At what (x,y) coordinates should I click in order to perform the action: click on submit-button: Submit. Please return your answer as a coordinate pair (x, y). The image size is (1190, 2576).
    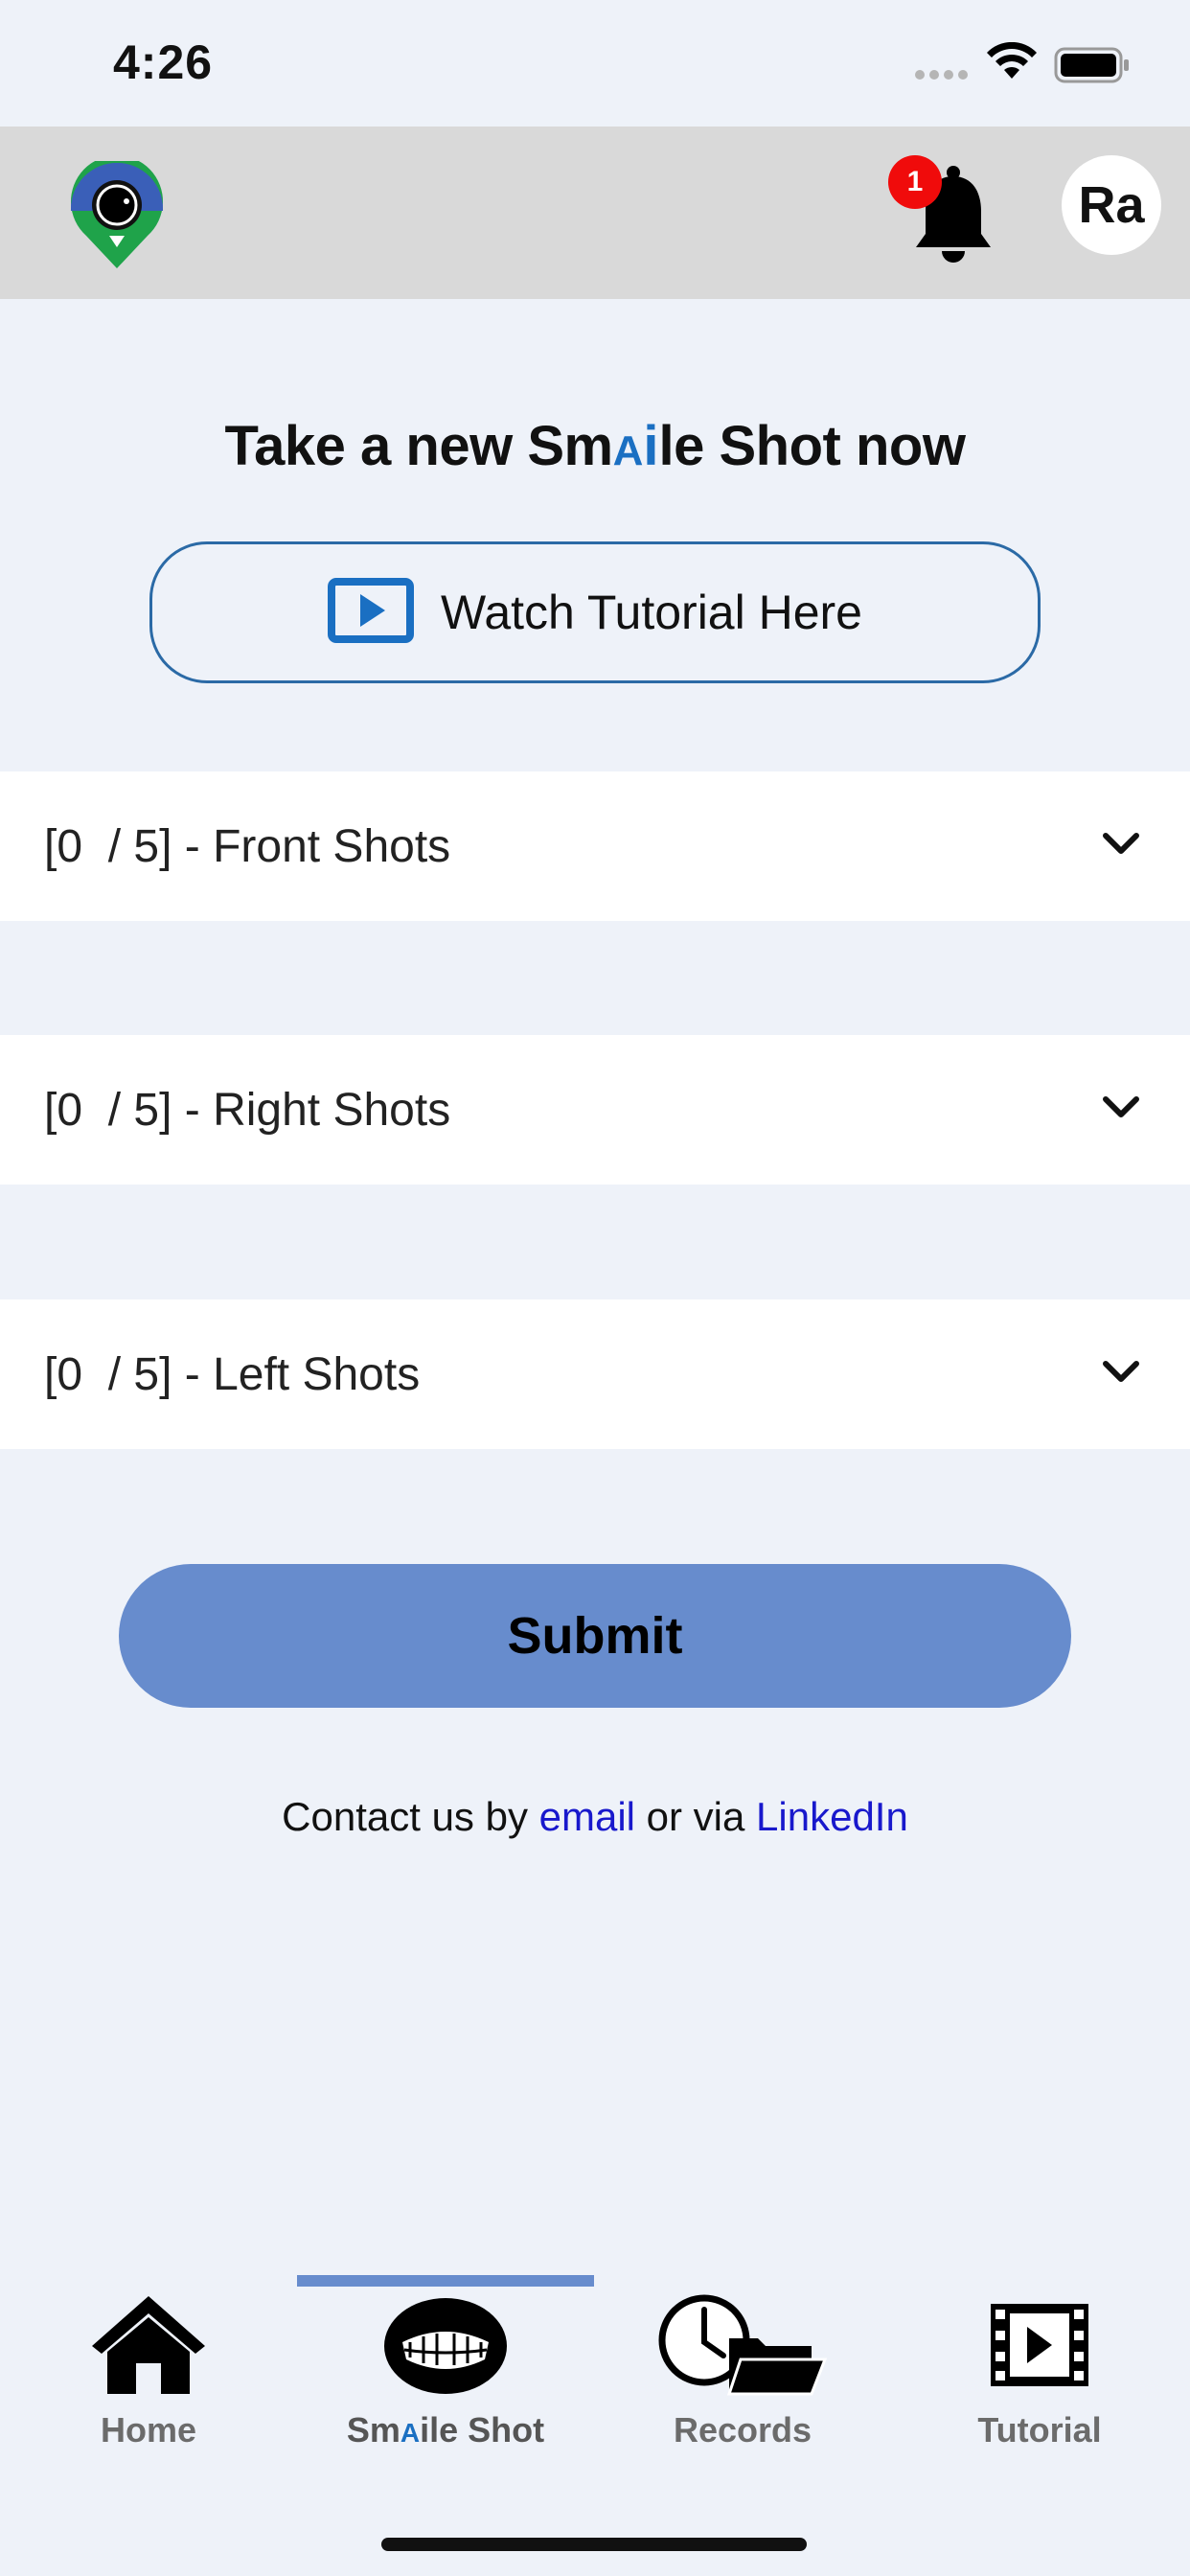
    Looking at the image, I should click on (595, 1636).